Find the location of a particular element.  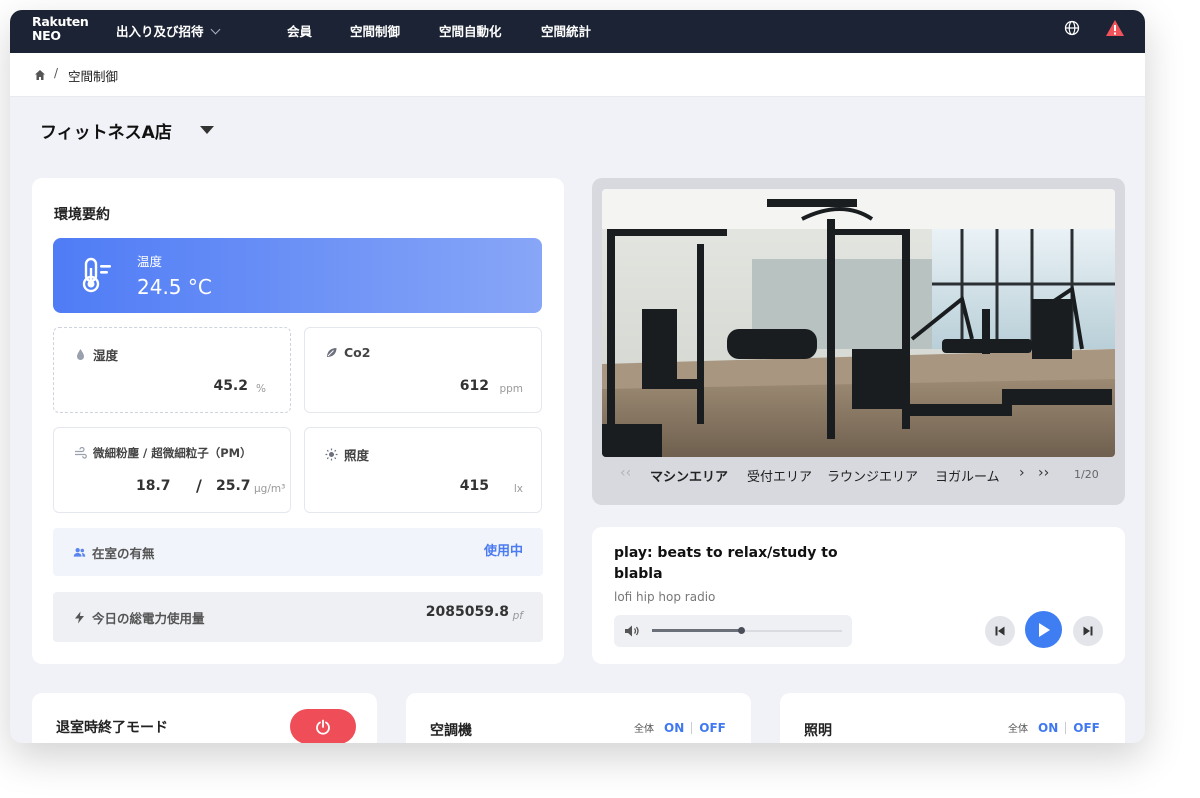

co2-value: 612 is located at coordinates (474, 386).